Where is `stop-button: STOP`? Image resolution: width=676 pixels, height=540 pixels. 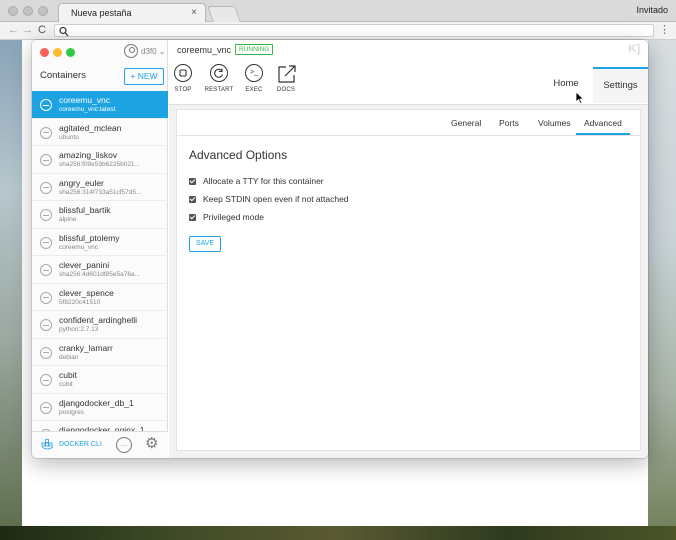 stop-button: STOP is located at coordinates (183, 78).